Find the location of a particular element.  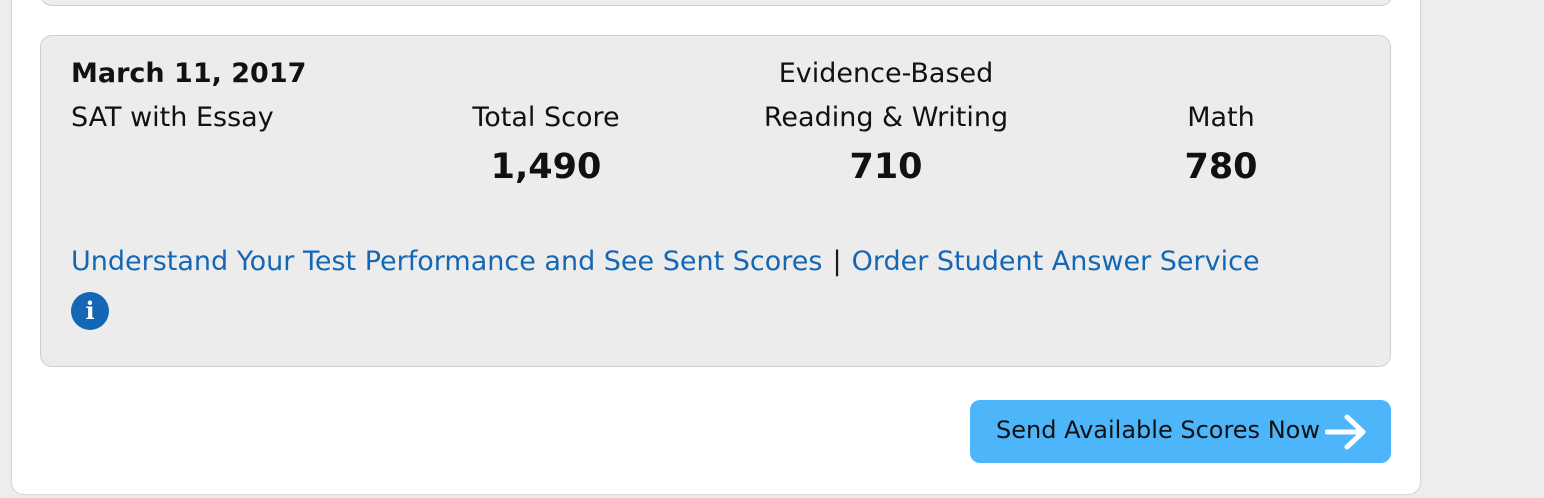

math-score-label: Math is located at coordinates (1221, 117).